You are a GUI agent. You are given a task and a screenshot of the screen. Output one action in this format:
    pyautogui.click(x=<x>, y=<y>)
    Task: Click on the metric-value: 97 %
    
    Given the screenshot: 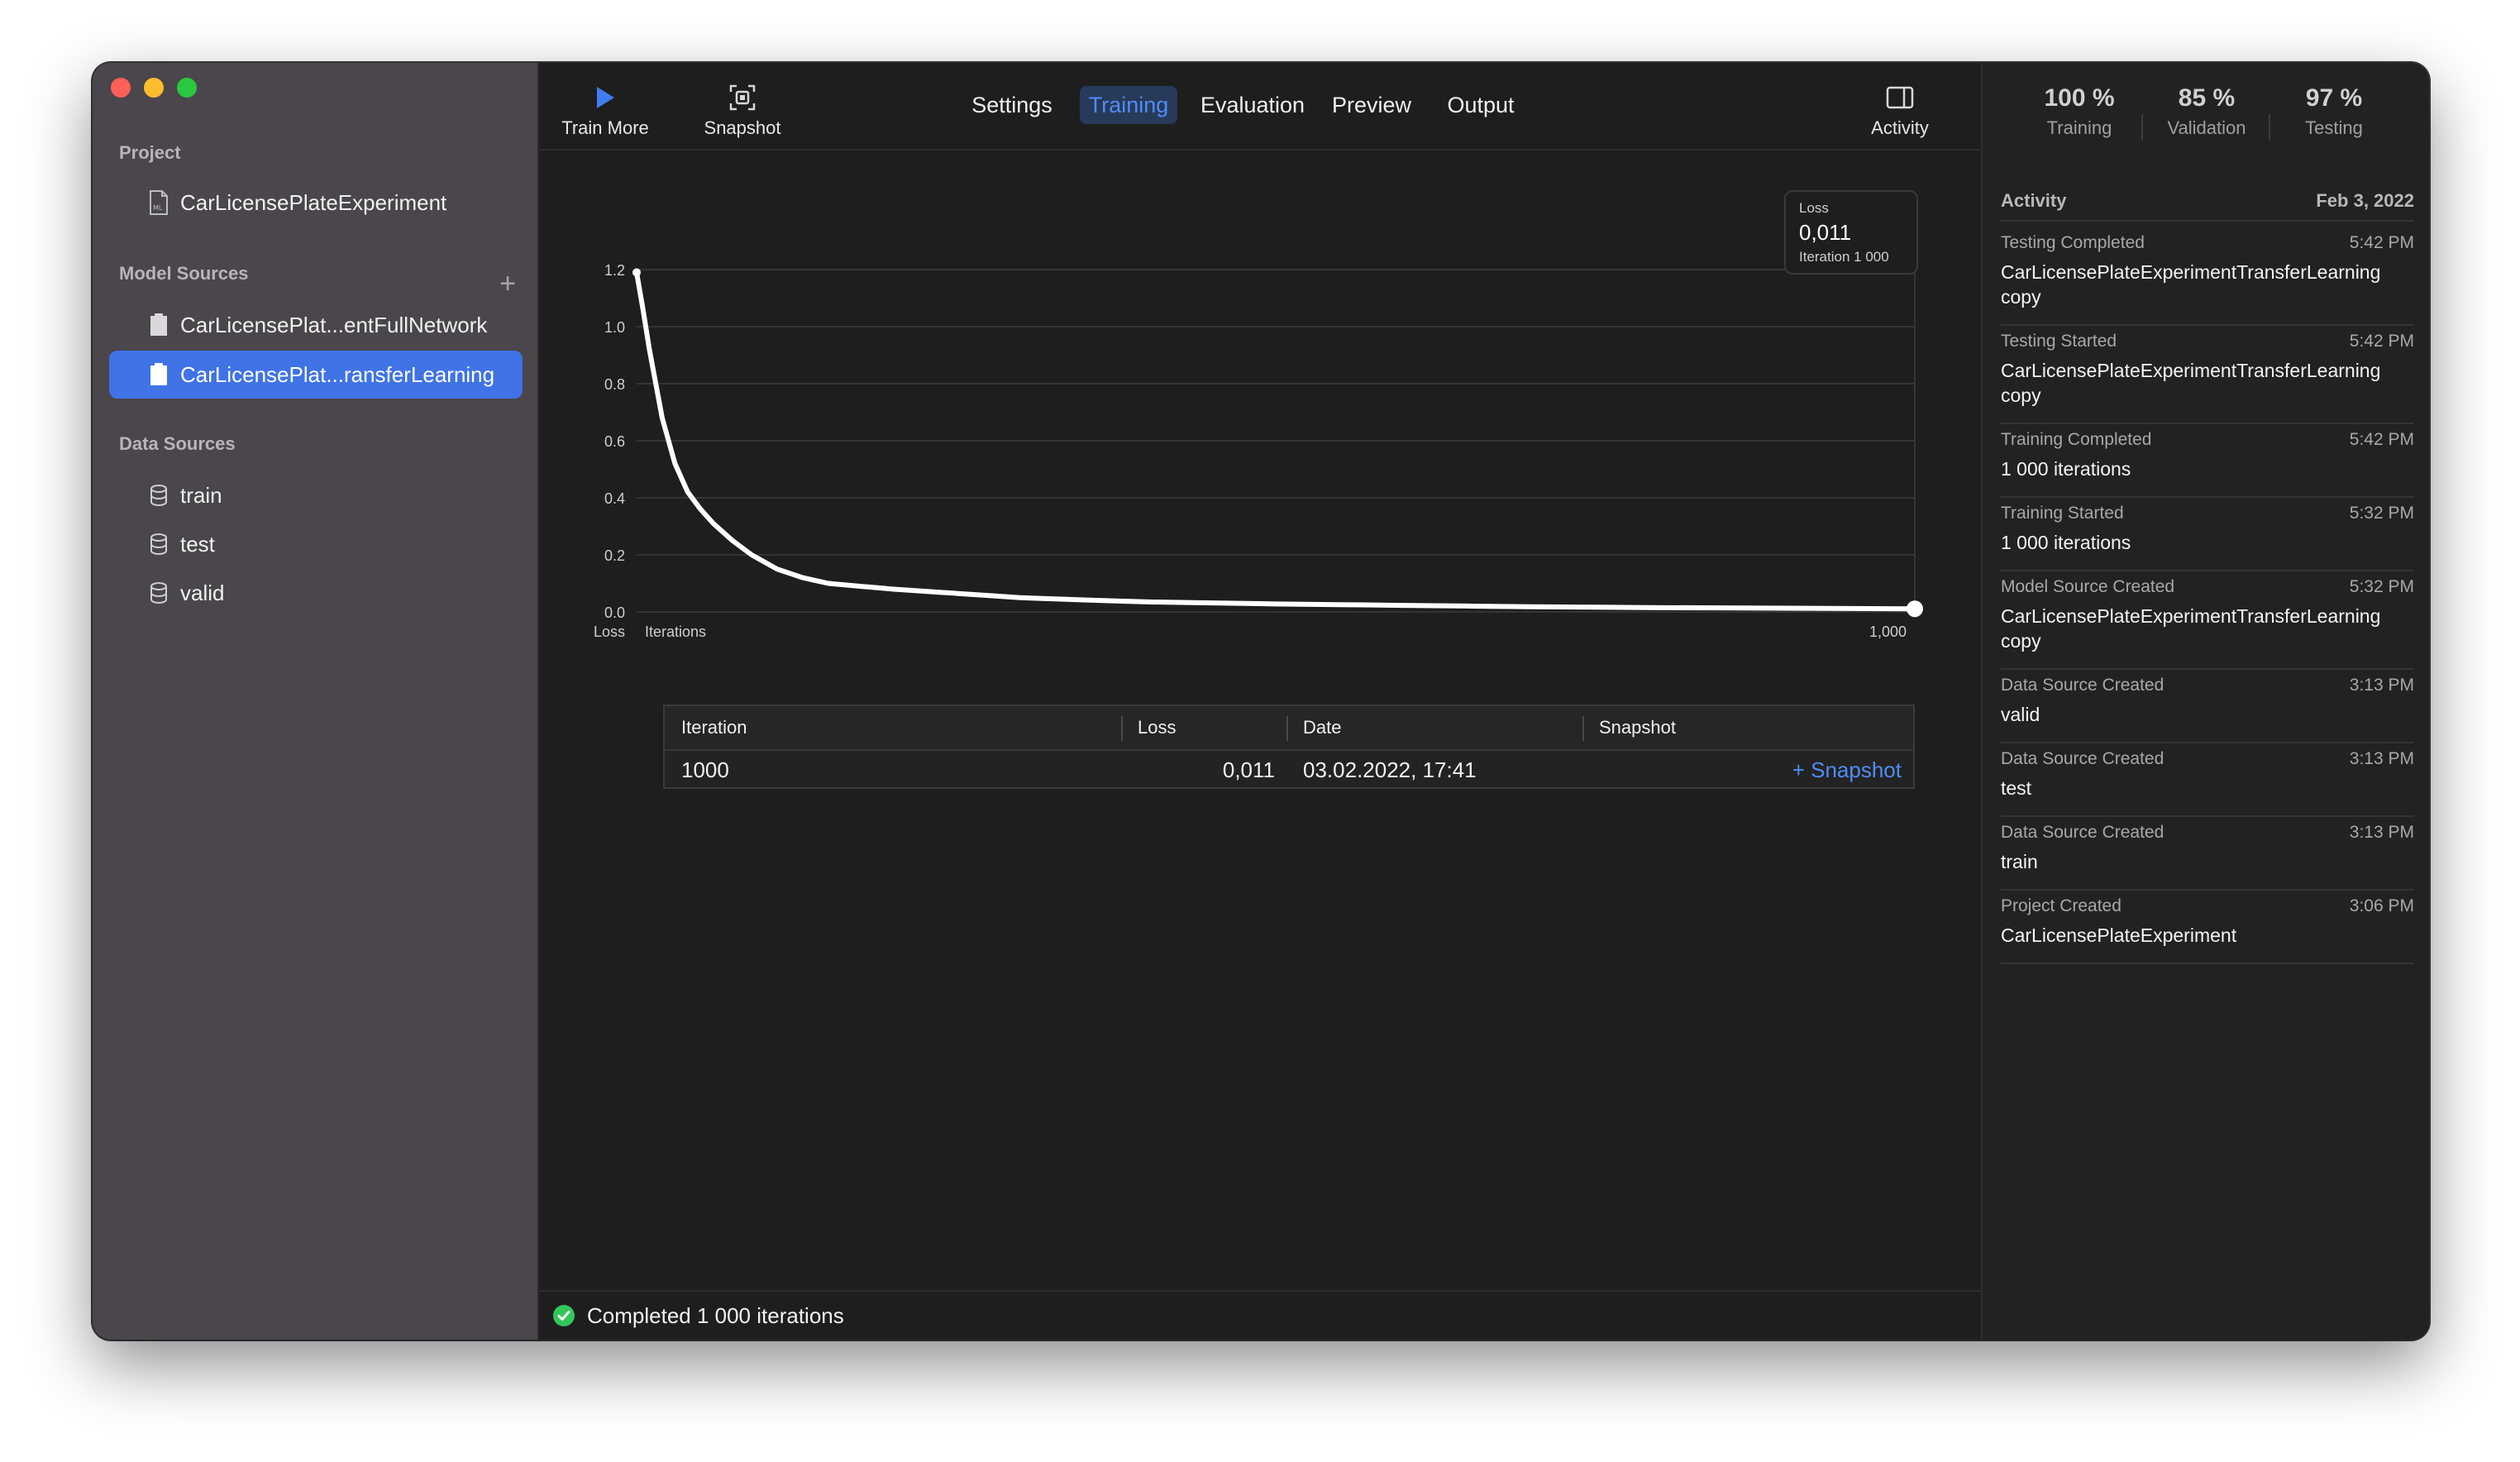 What is the action you would take?
    pyautogui.click(x=2334, y=98)
    